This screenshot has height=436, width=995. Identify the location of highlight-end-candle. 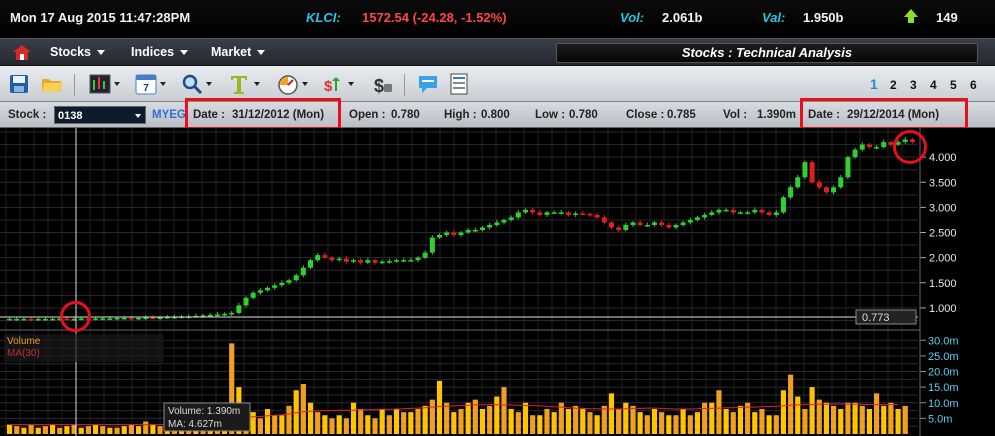
(910, 147).